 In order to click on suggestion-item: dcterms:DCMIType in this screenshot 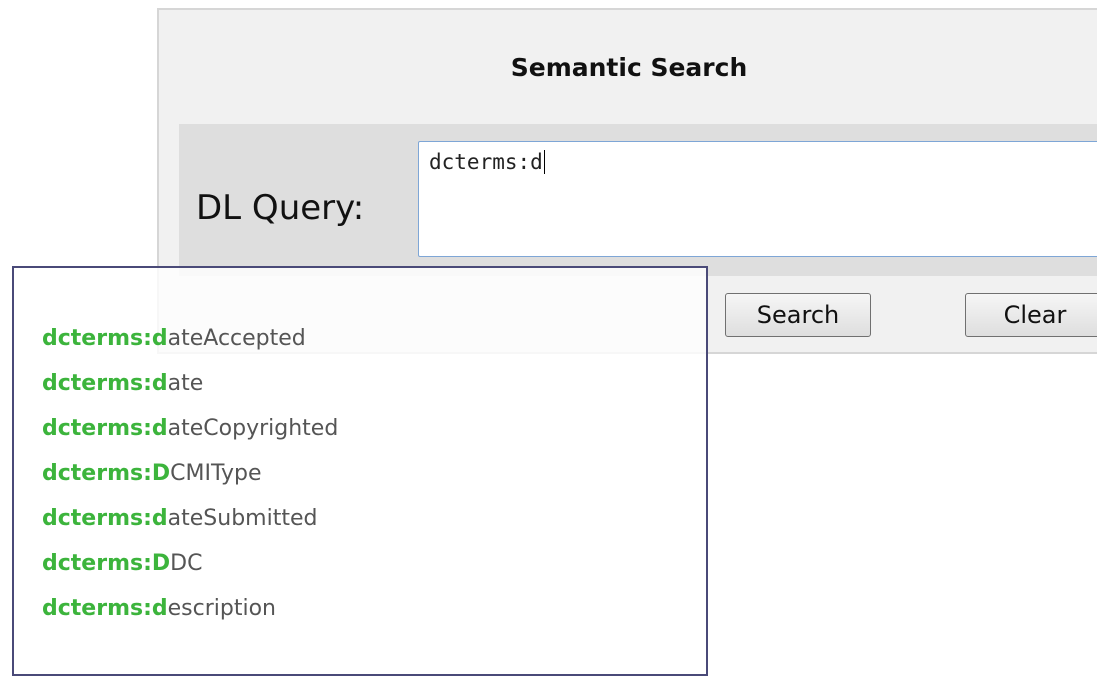, I will do `click(190, 473)`.